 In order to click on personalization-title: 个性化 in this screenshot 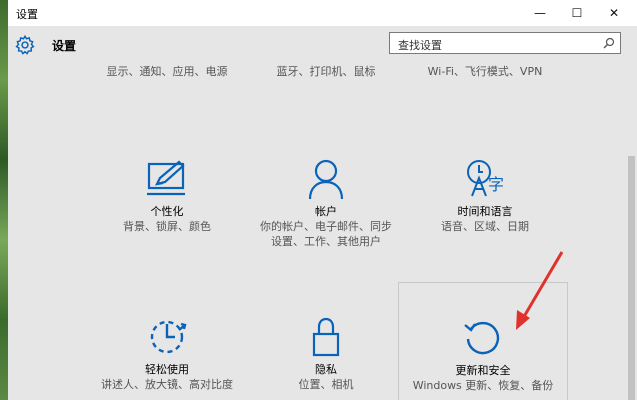, I will do `click(167, 211)`.